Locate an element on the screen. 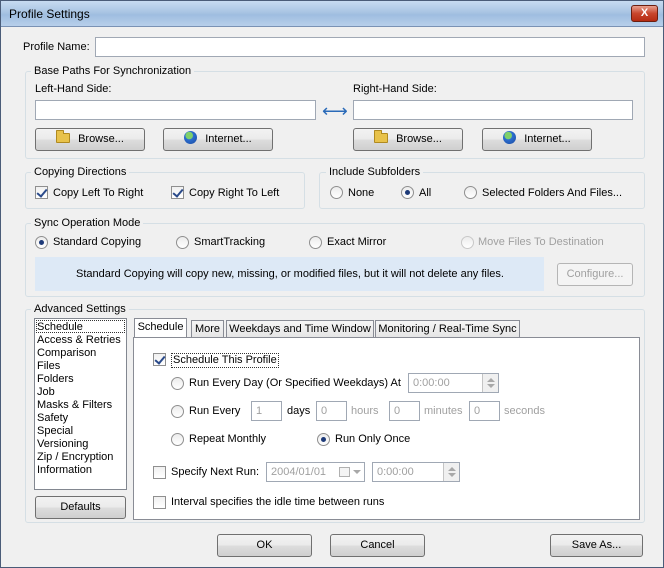 The image size is (664, 568). minutes-input: 0 is located at coordinates (404, 411).